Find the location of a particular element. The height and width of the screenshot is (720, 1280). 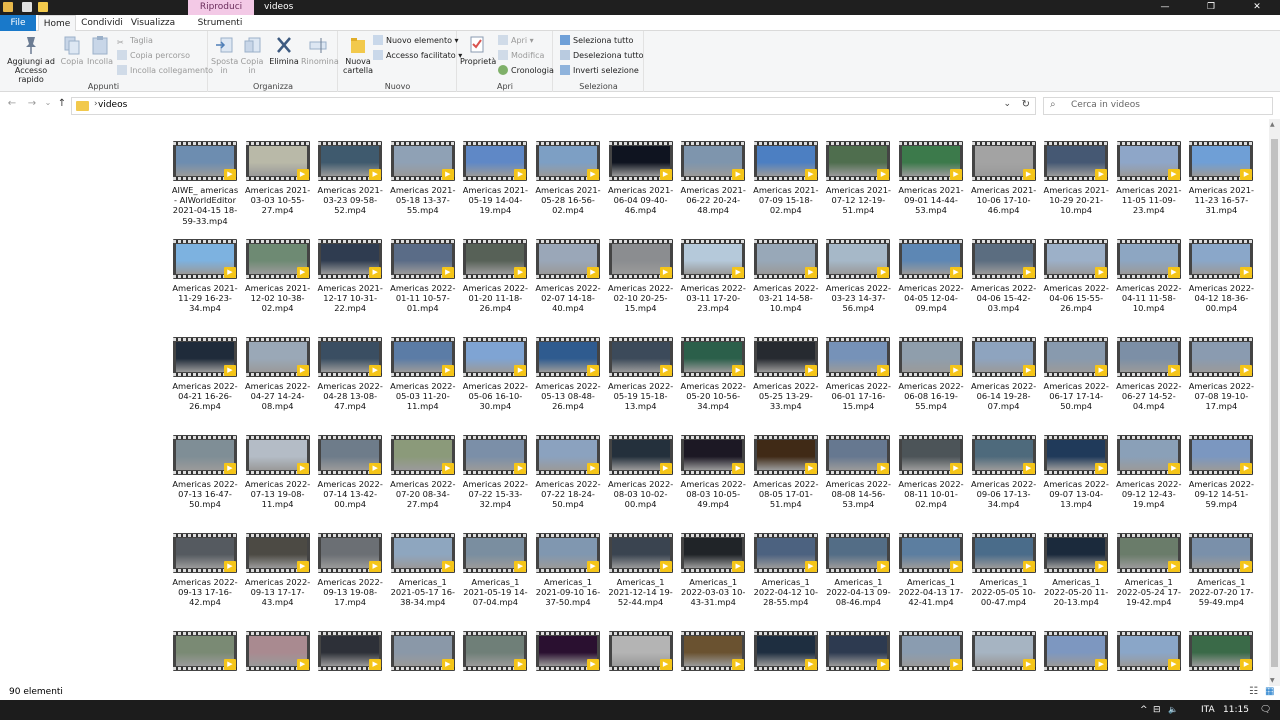

file-item: ▶ Americas 2022-06-14 19-28-07.mp4 is located at coordinates (1004, 374).